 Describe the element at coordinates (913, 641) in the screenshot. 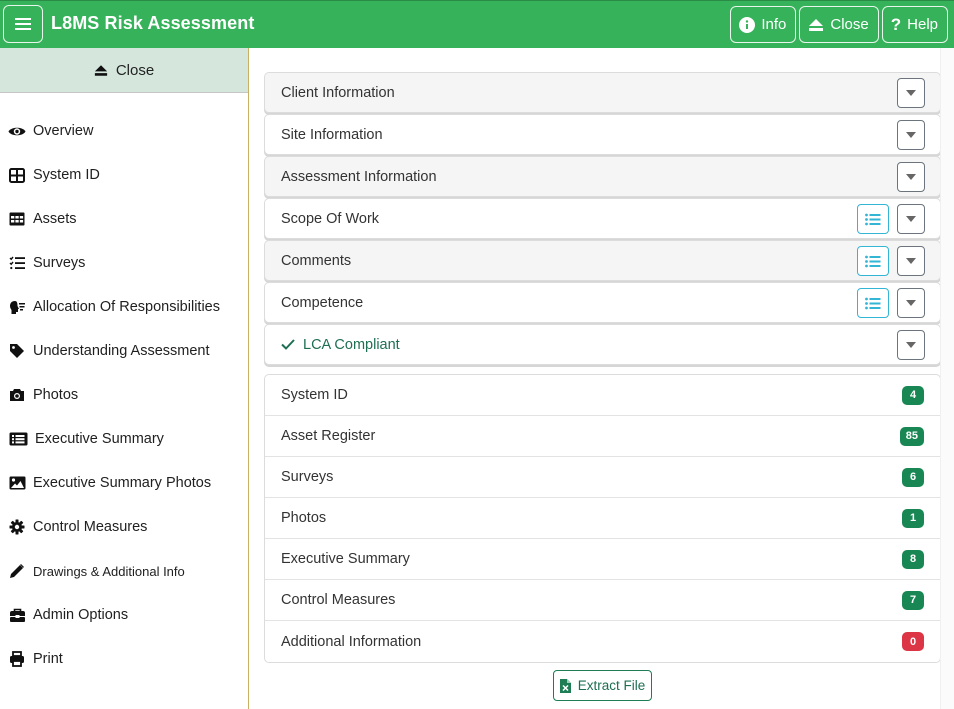

I see `count-badge: 0` at that location.